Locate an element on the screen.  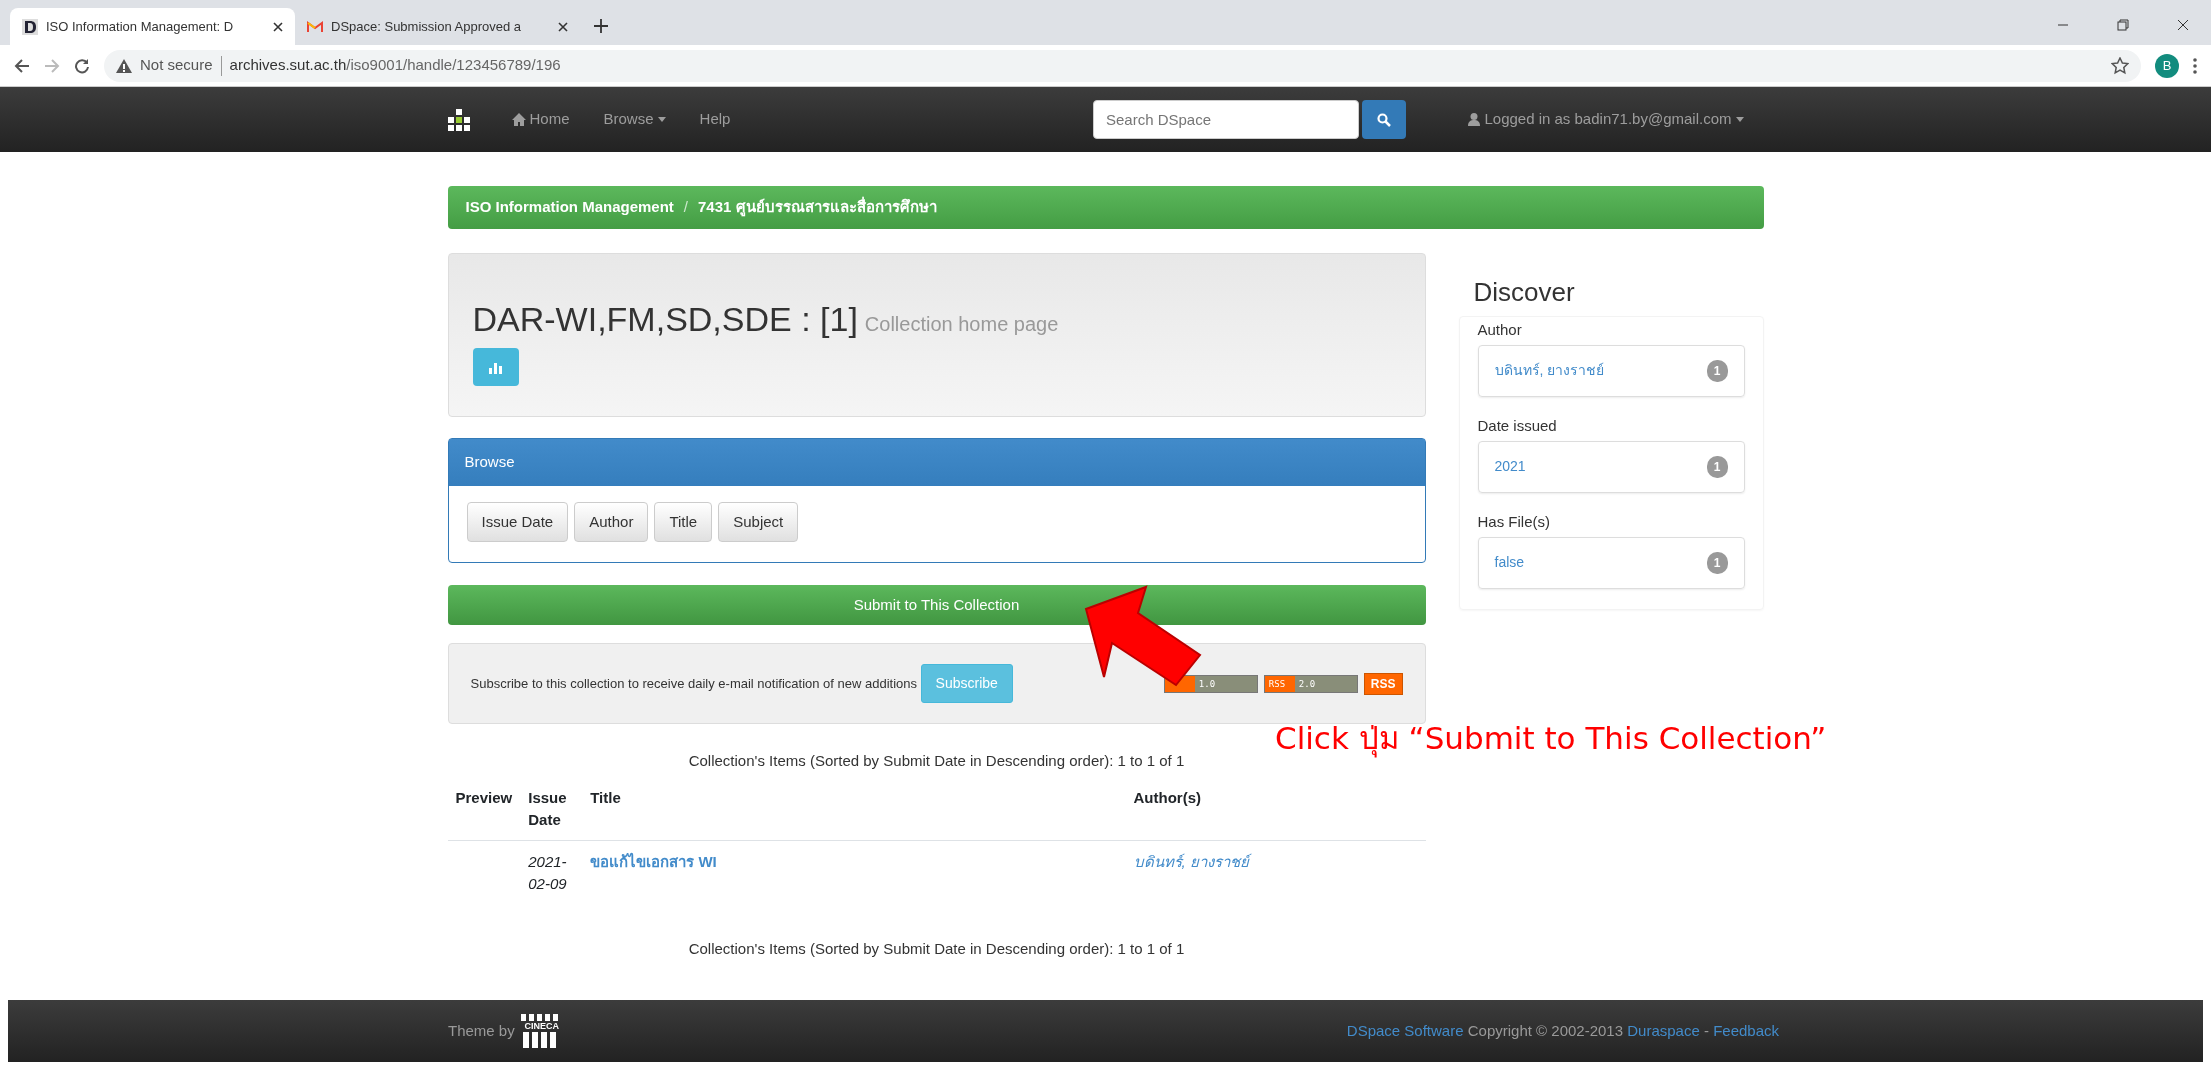
facet-item: 2021 1 is located at coordinates (1611, 466).